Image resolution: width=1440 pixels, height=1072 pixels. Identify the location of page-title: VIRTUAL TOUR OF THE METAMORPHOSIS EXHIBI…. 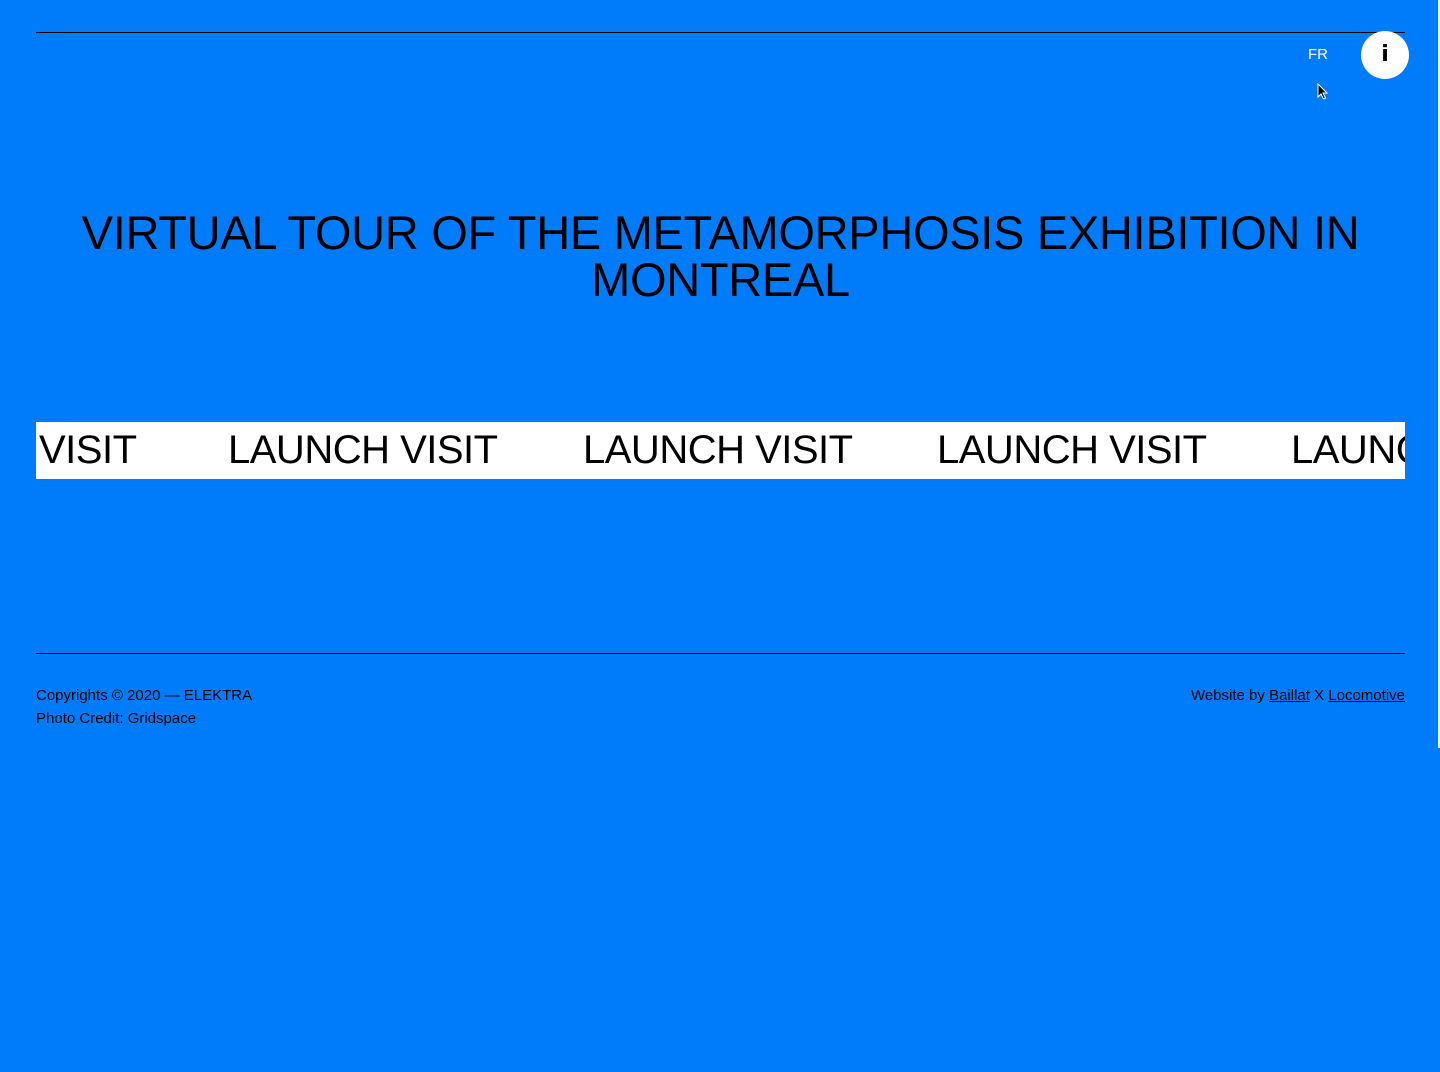
(720, 256).